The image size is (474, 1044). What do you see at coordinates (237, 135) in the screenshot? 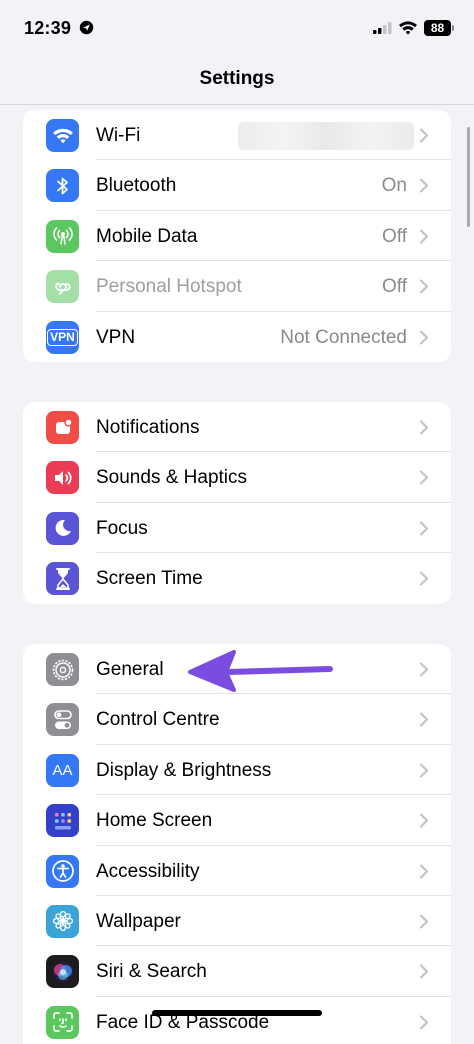
I see `settings-row-wifi: Wi-Fi` at bounding box center [237, 135].